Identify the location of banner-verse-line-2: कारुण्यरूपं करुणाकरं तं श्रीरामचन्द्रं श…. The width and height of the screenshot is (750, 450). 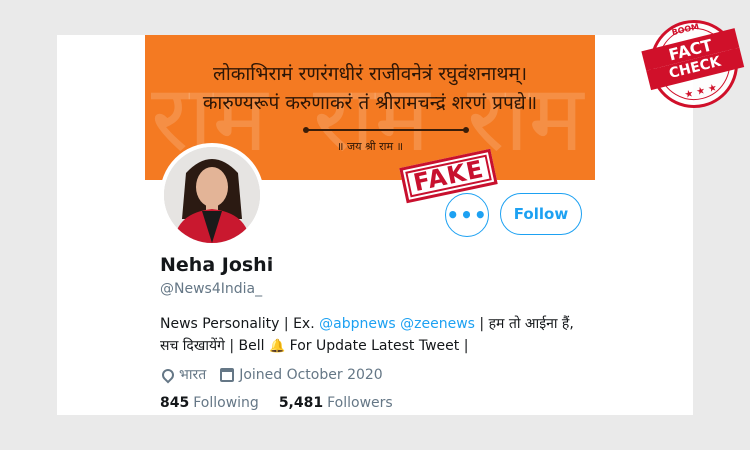
(370, 103).